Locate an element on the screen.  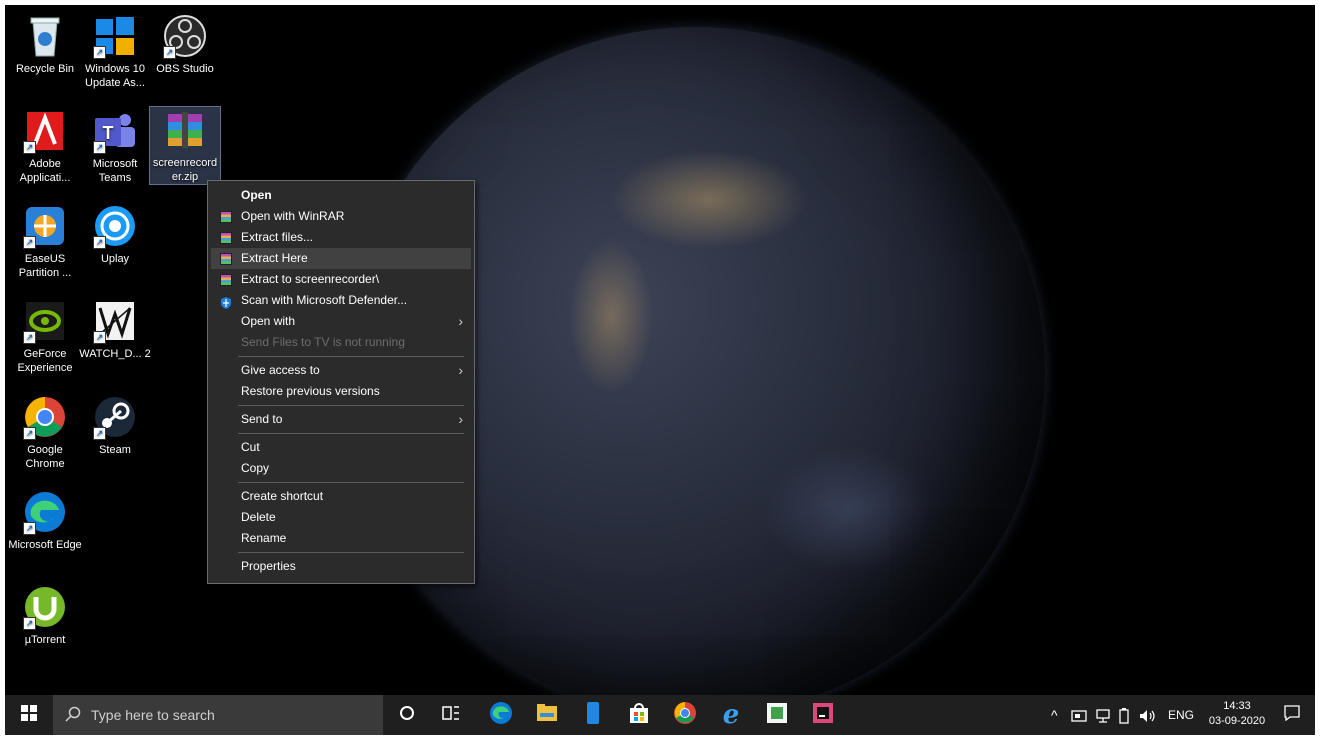
steam-icon: ↗ is located at coordinates (115, 417).